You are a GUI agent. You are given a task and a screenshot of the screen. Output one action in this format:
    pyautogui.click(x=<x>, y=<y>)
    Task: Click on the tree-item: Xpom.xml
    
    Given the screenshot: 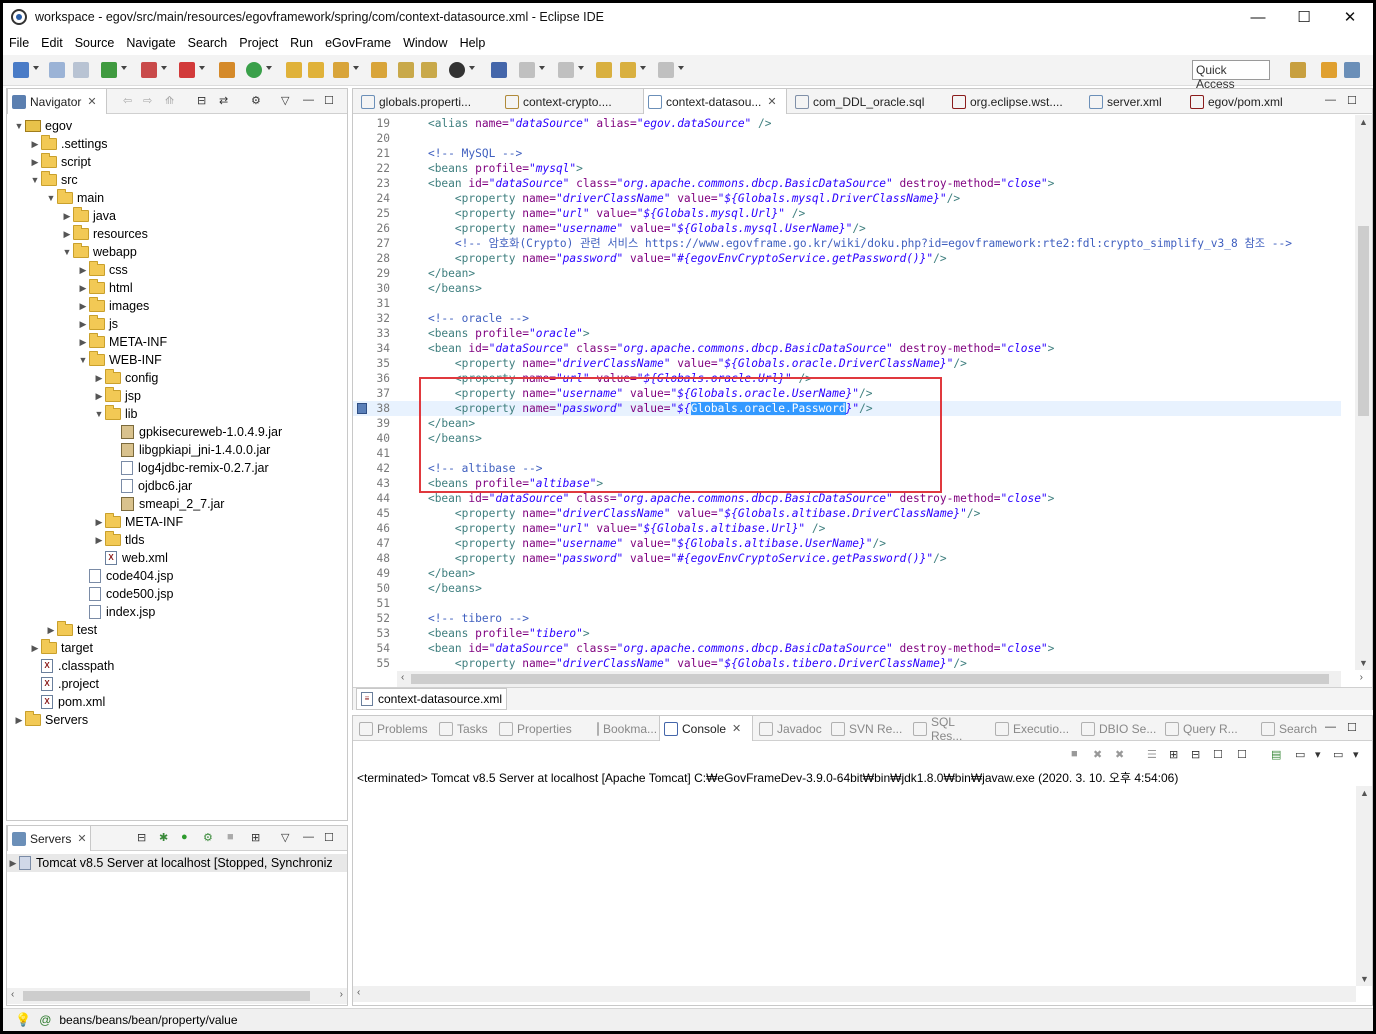 What is the action you would take?
    pyautogui.click(x=67, y=702)
    